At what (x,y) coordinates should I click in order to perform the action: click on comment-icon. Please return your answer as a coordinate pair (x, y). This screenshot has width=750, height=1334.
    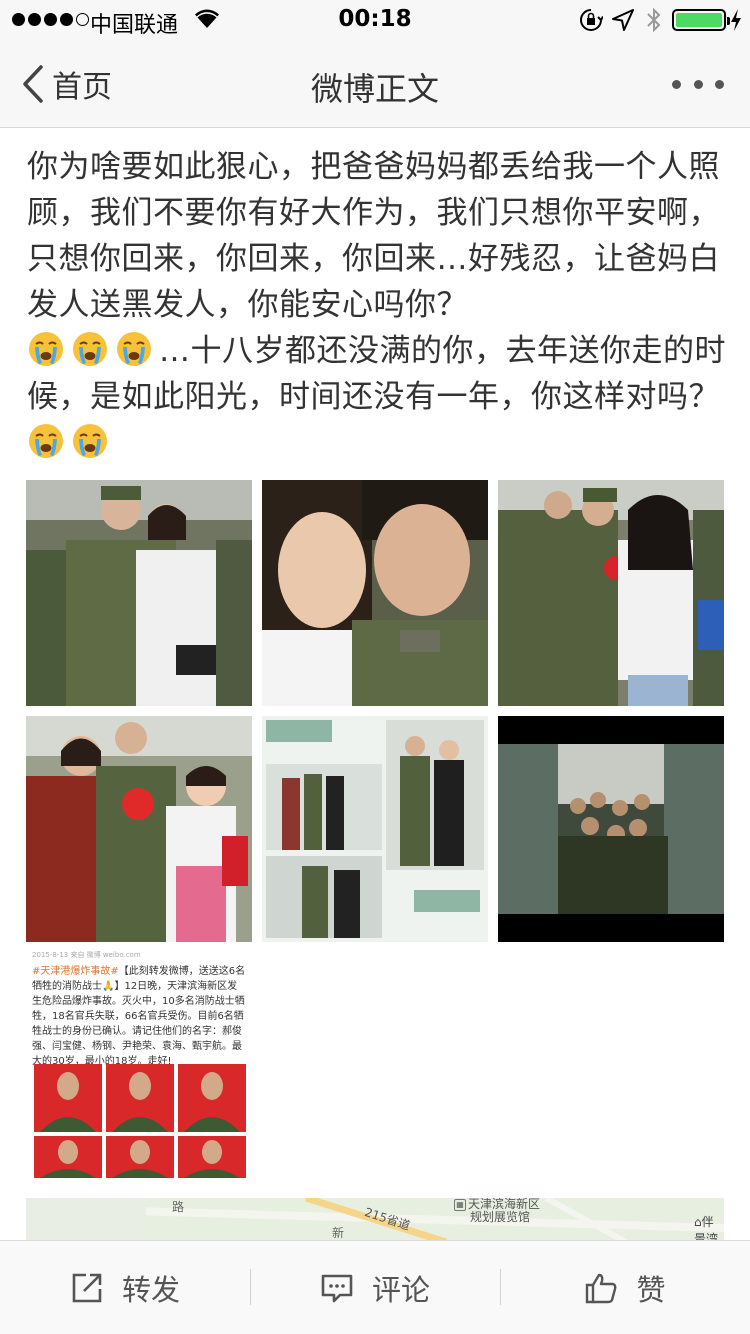
    Looking at the image, I should click on (337, 1288).